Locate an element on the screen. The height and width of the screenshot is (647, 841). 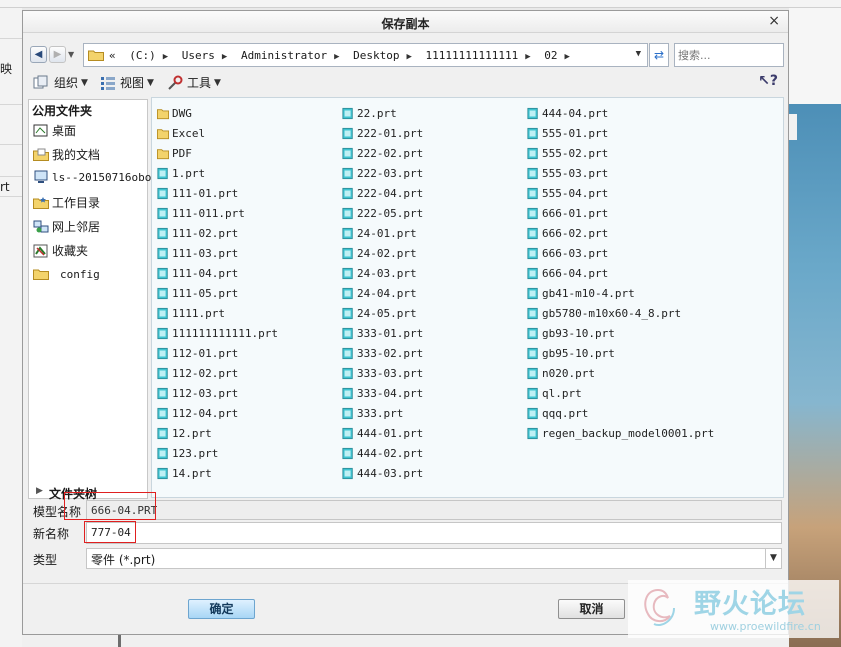
file-item: 555-02.prt is located at coordinates (567, 153).